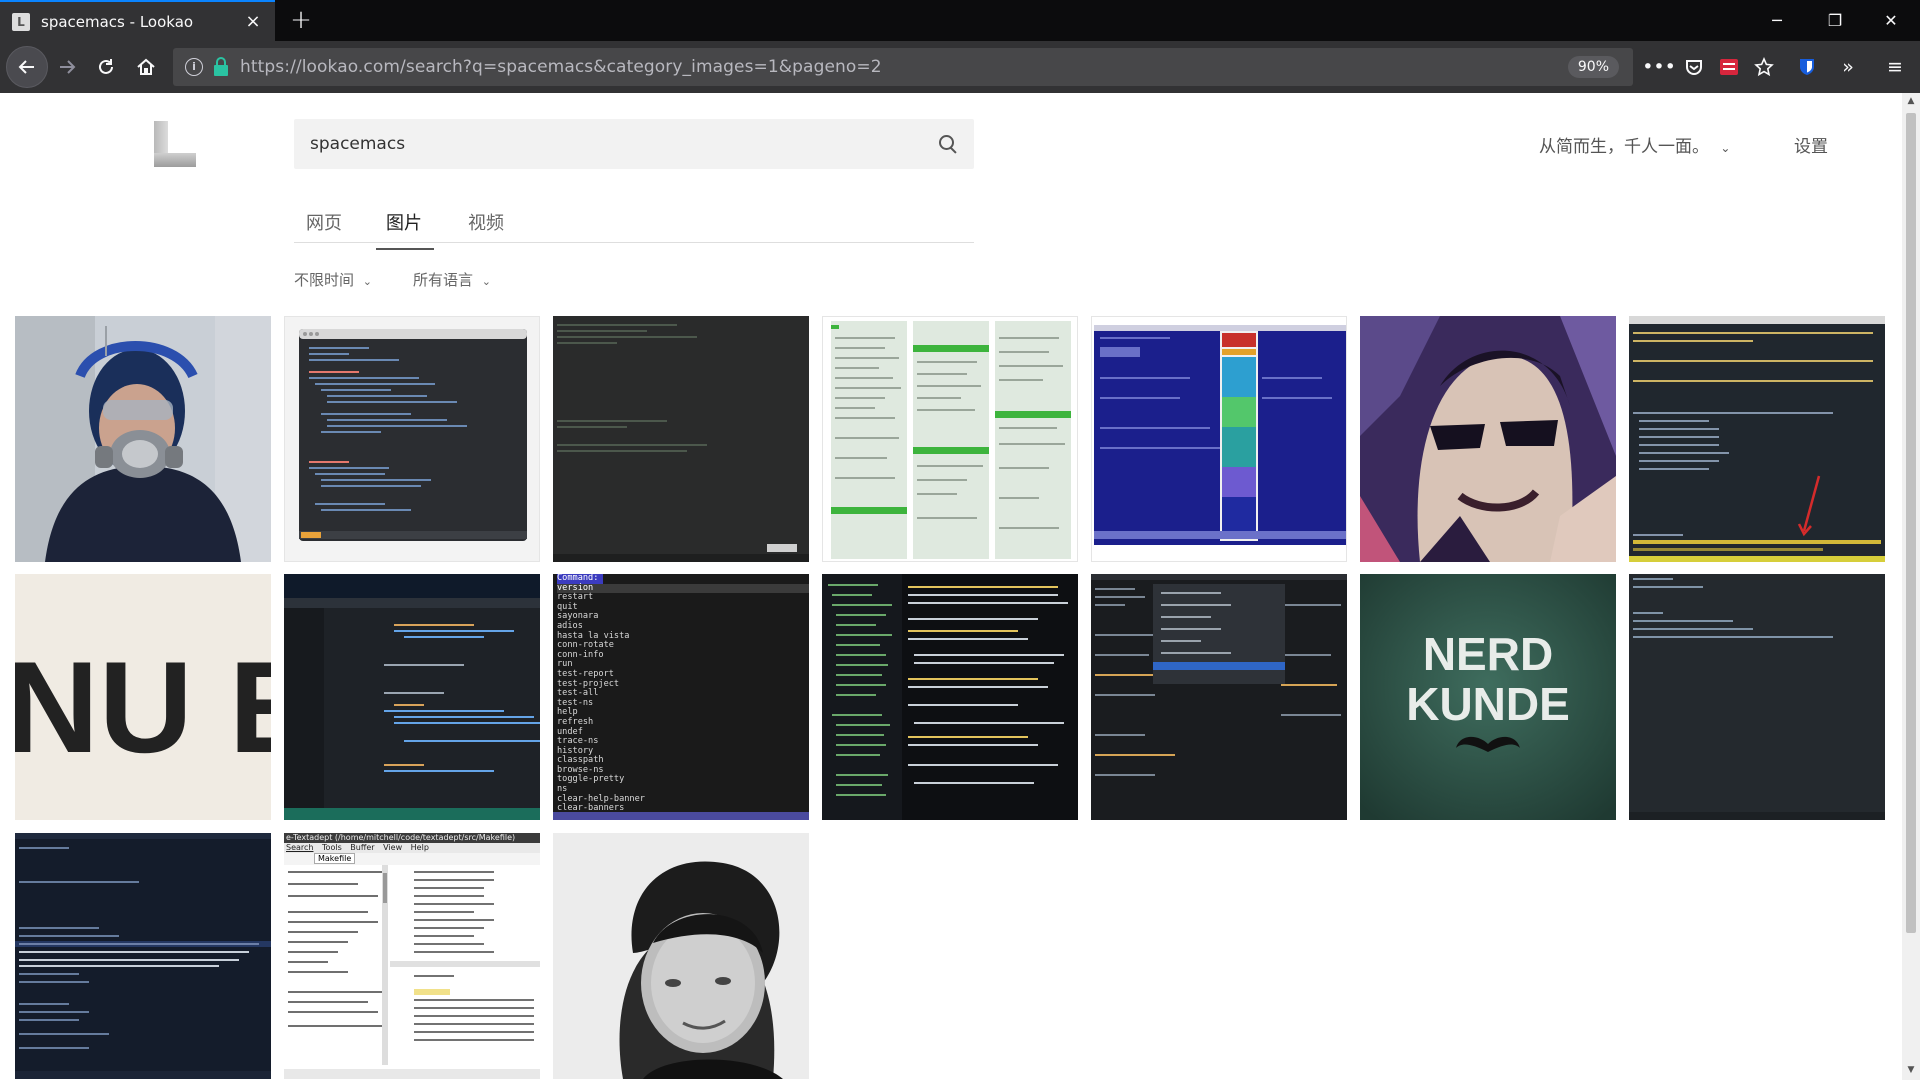 The height and width of the screenshot is (1080, 1920). Describe the element at coordinates (948, 144) in the screenshot. I see `search-icon` at that location.